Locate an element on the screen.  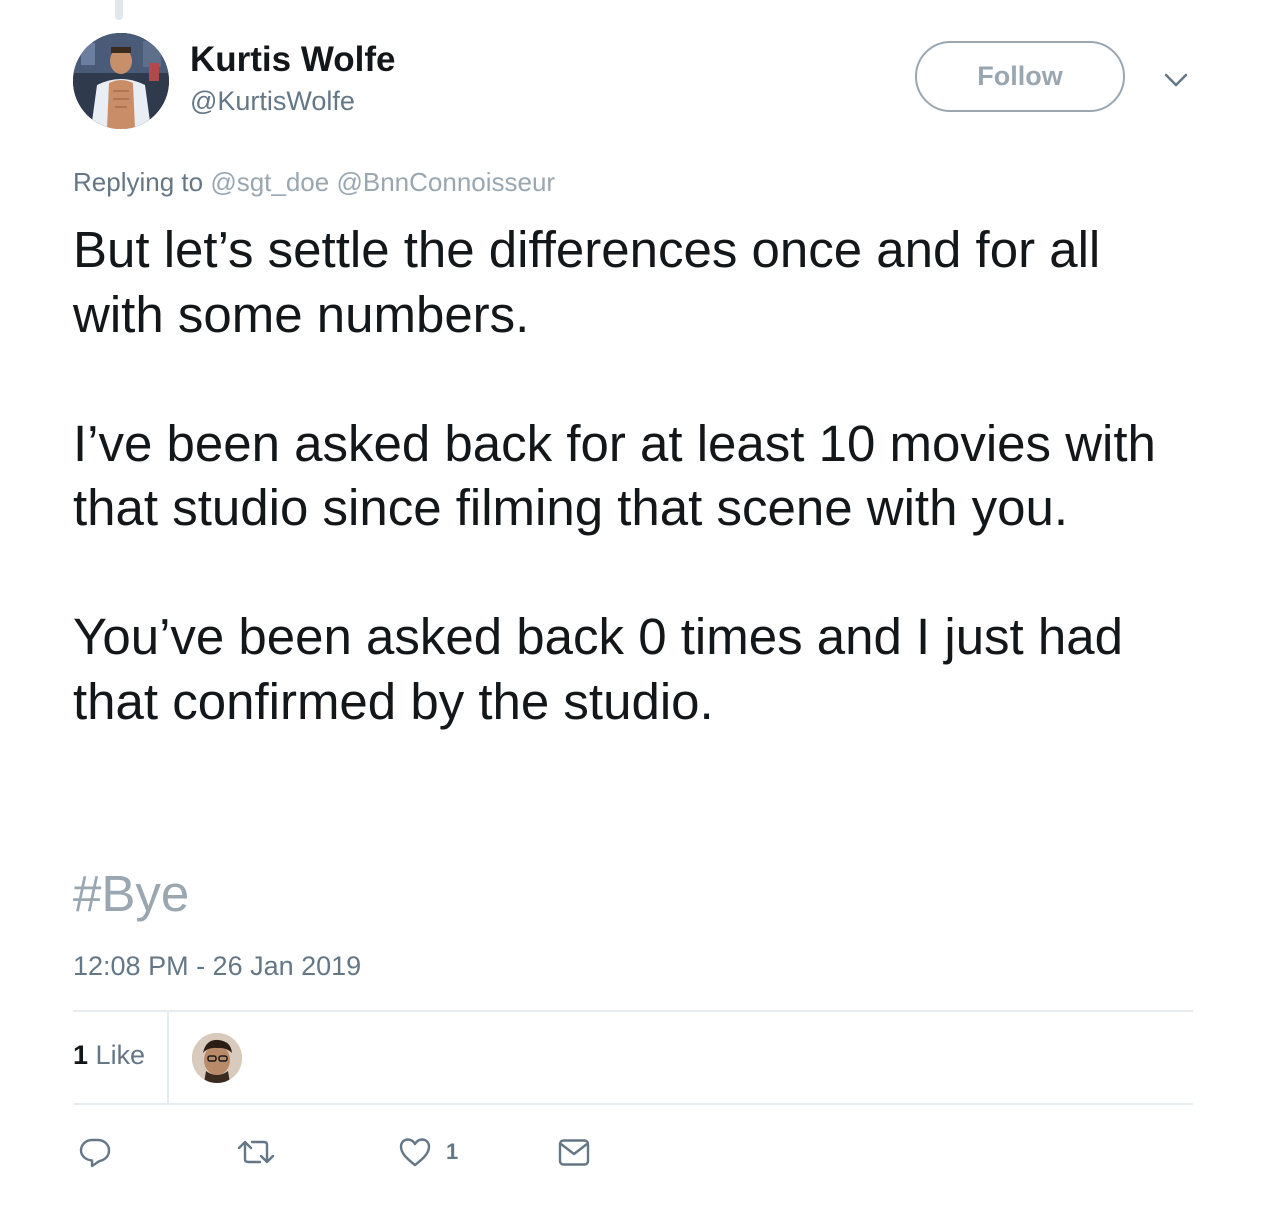
replying-to-line: Replying to @sgt_doe @BnnConnoisseur is located at coordinates (314, 182).